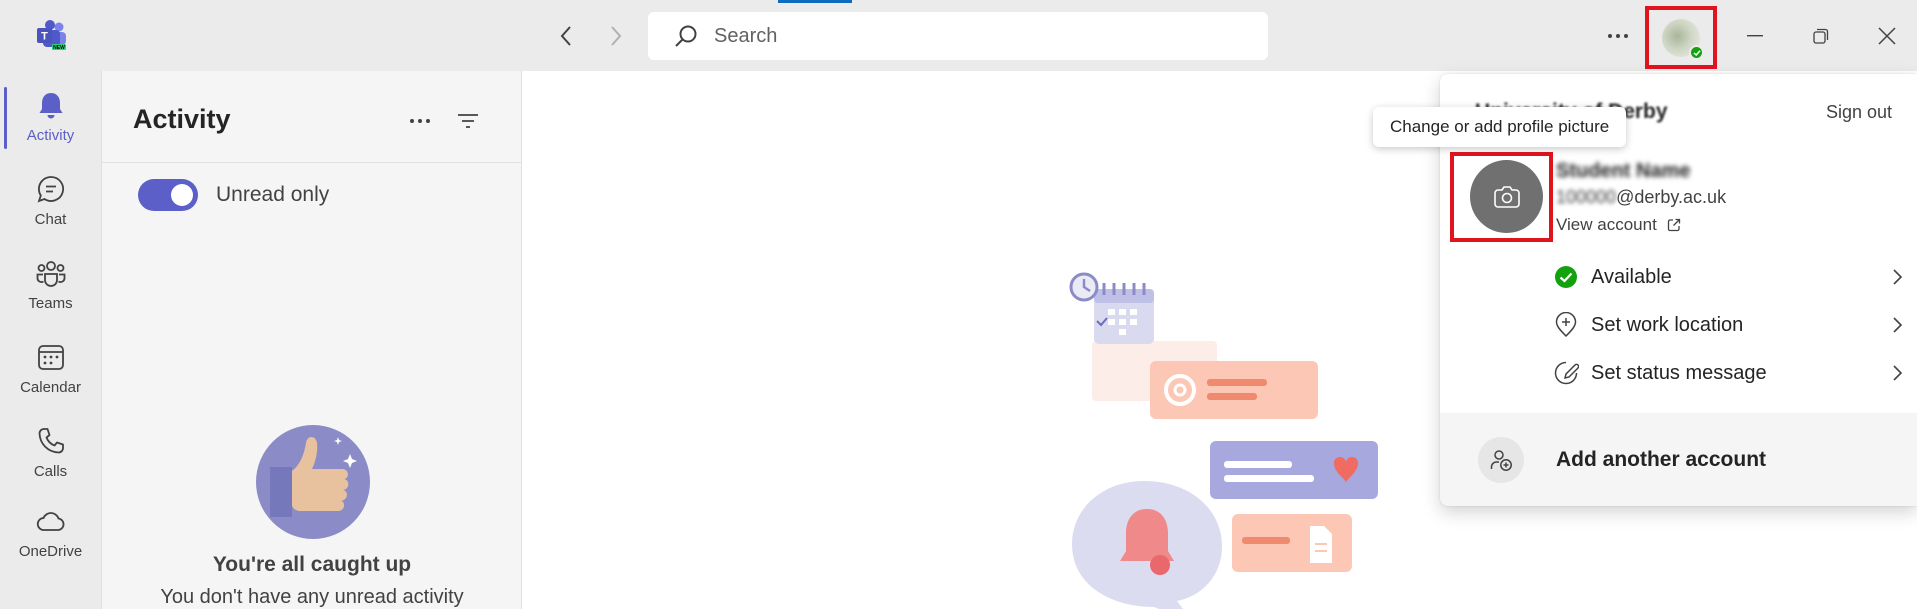 The height and width of the screenshot is (609, 1917). I want to click on search-box, so click(958, 36).